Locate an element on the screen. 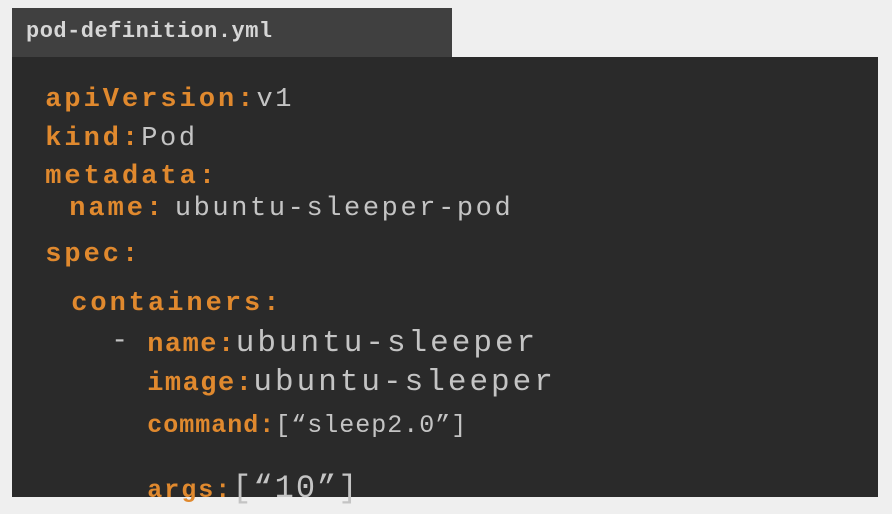 This screenshot has height=514, width=892. yaml-key: args: is located at coordinates (190, 490).